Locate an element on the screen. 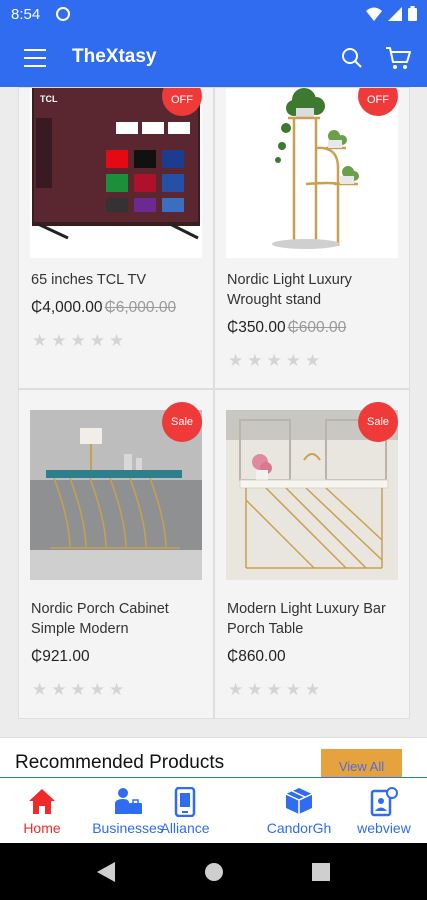 The image size is (427, 900). nav-label: webview is located at coordinates (384, 828).